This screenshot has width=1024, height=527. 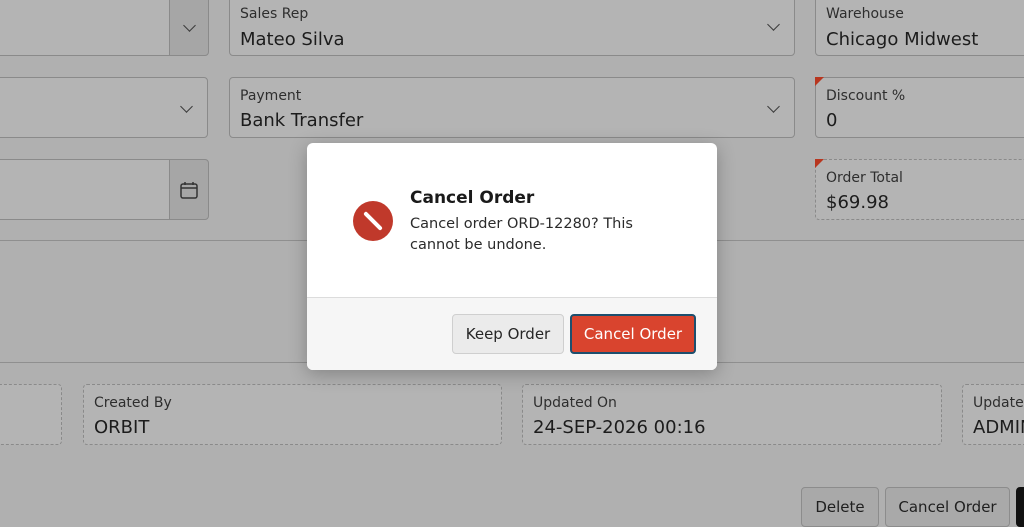 What do you see at coordinates (998, 403) in the screenshot?
I see `updated-by-label: Updated` at bounding box center [998, 403].